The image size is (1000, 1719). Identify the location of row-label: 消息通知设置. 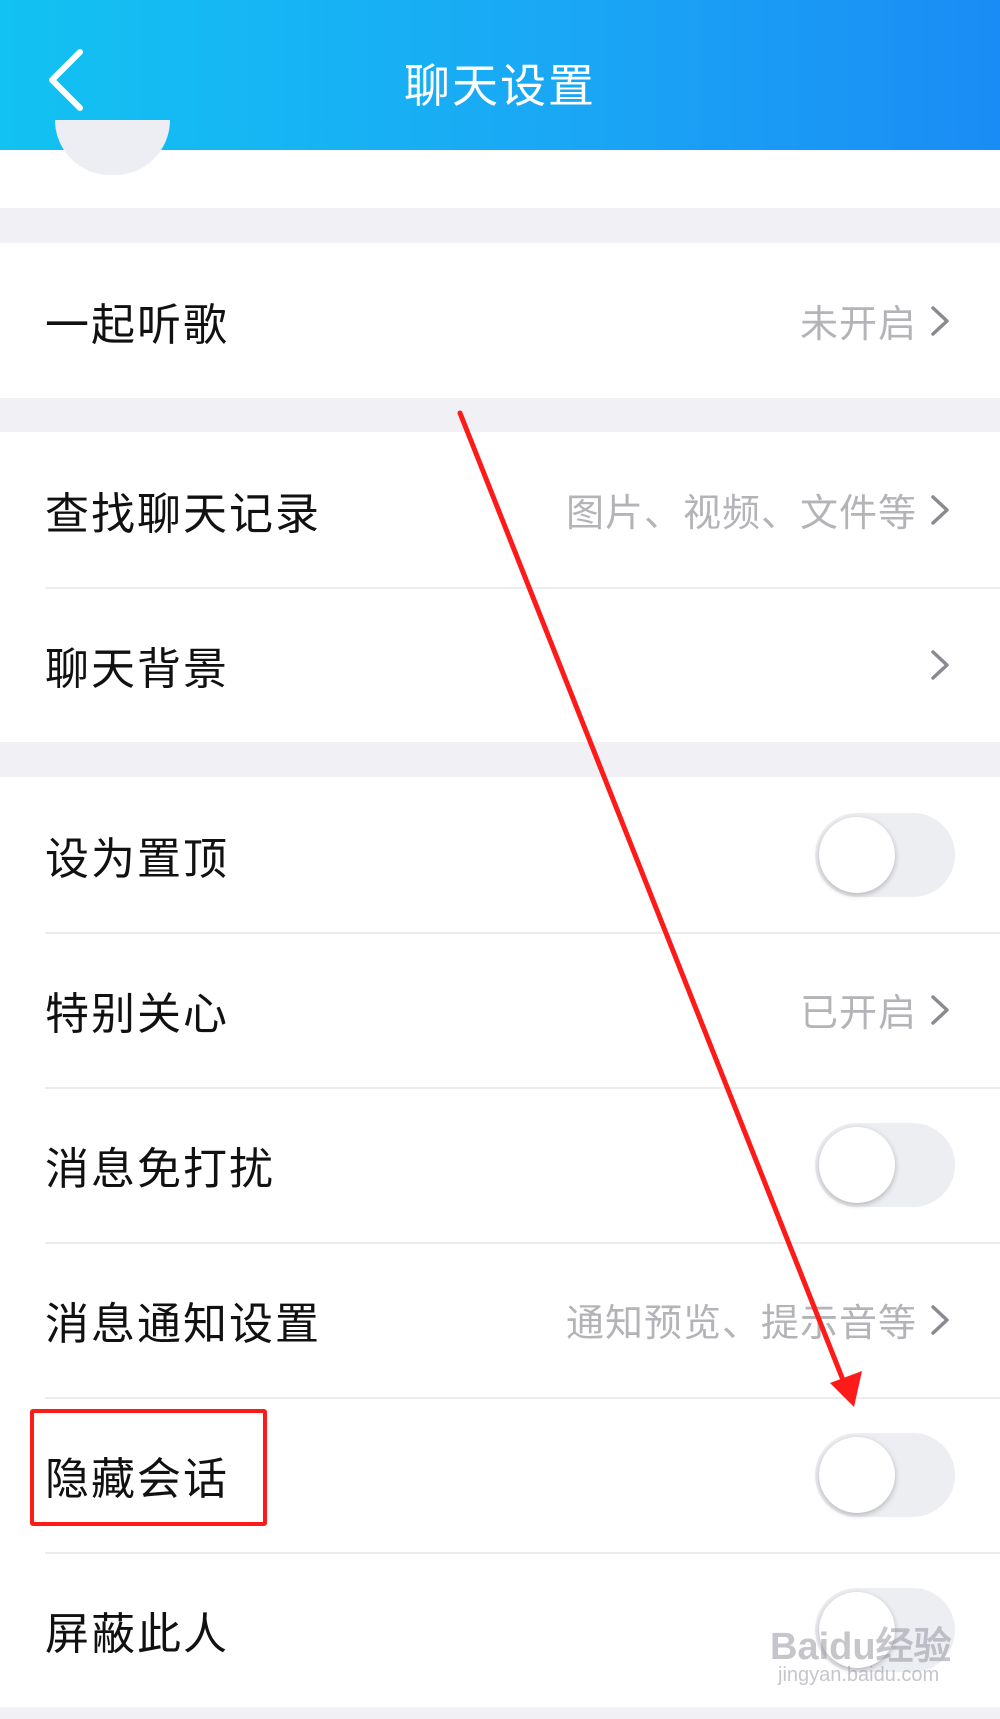
(183, 1324).